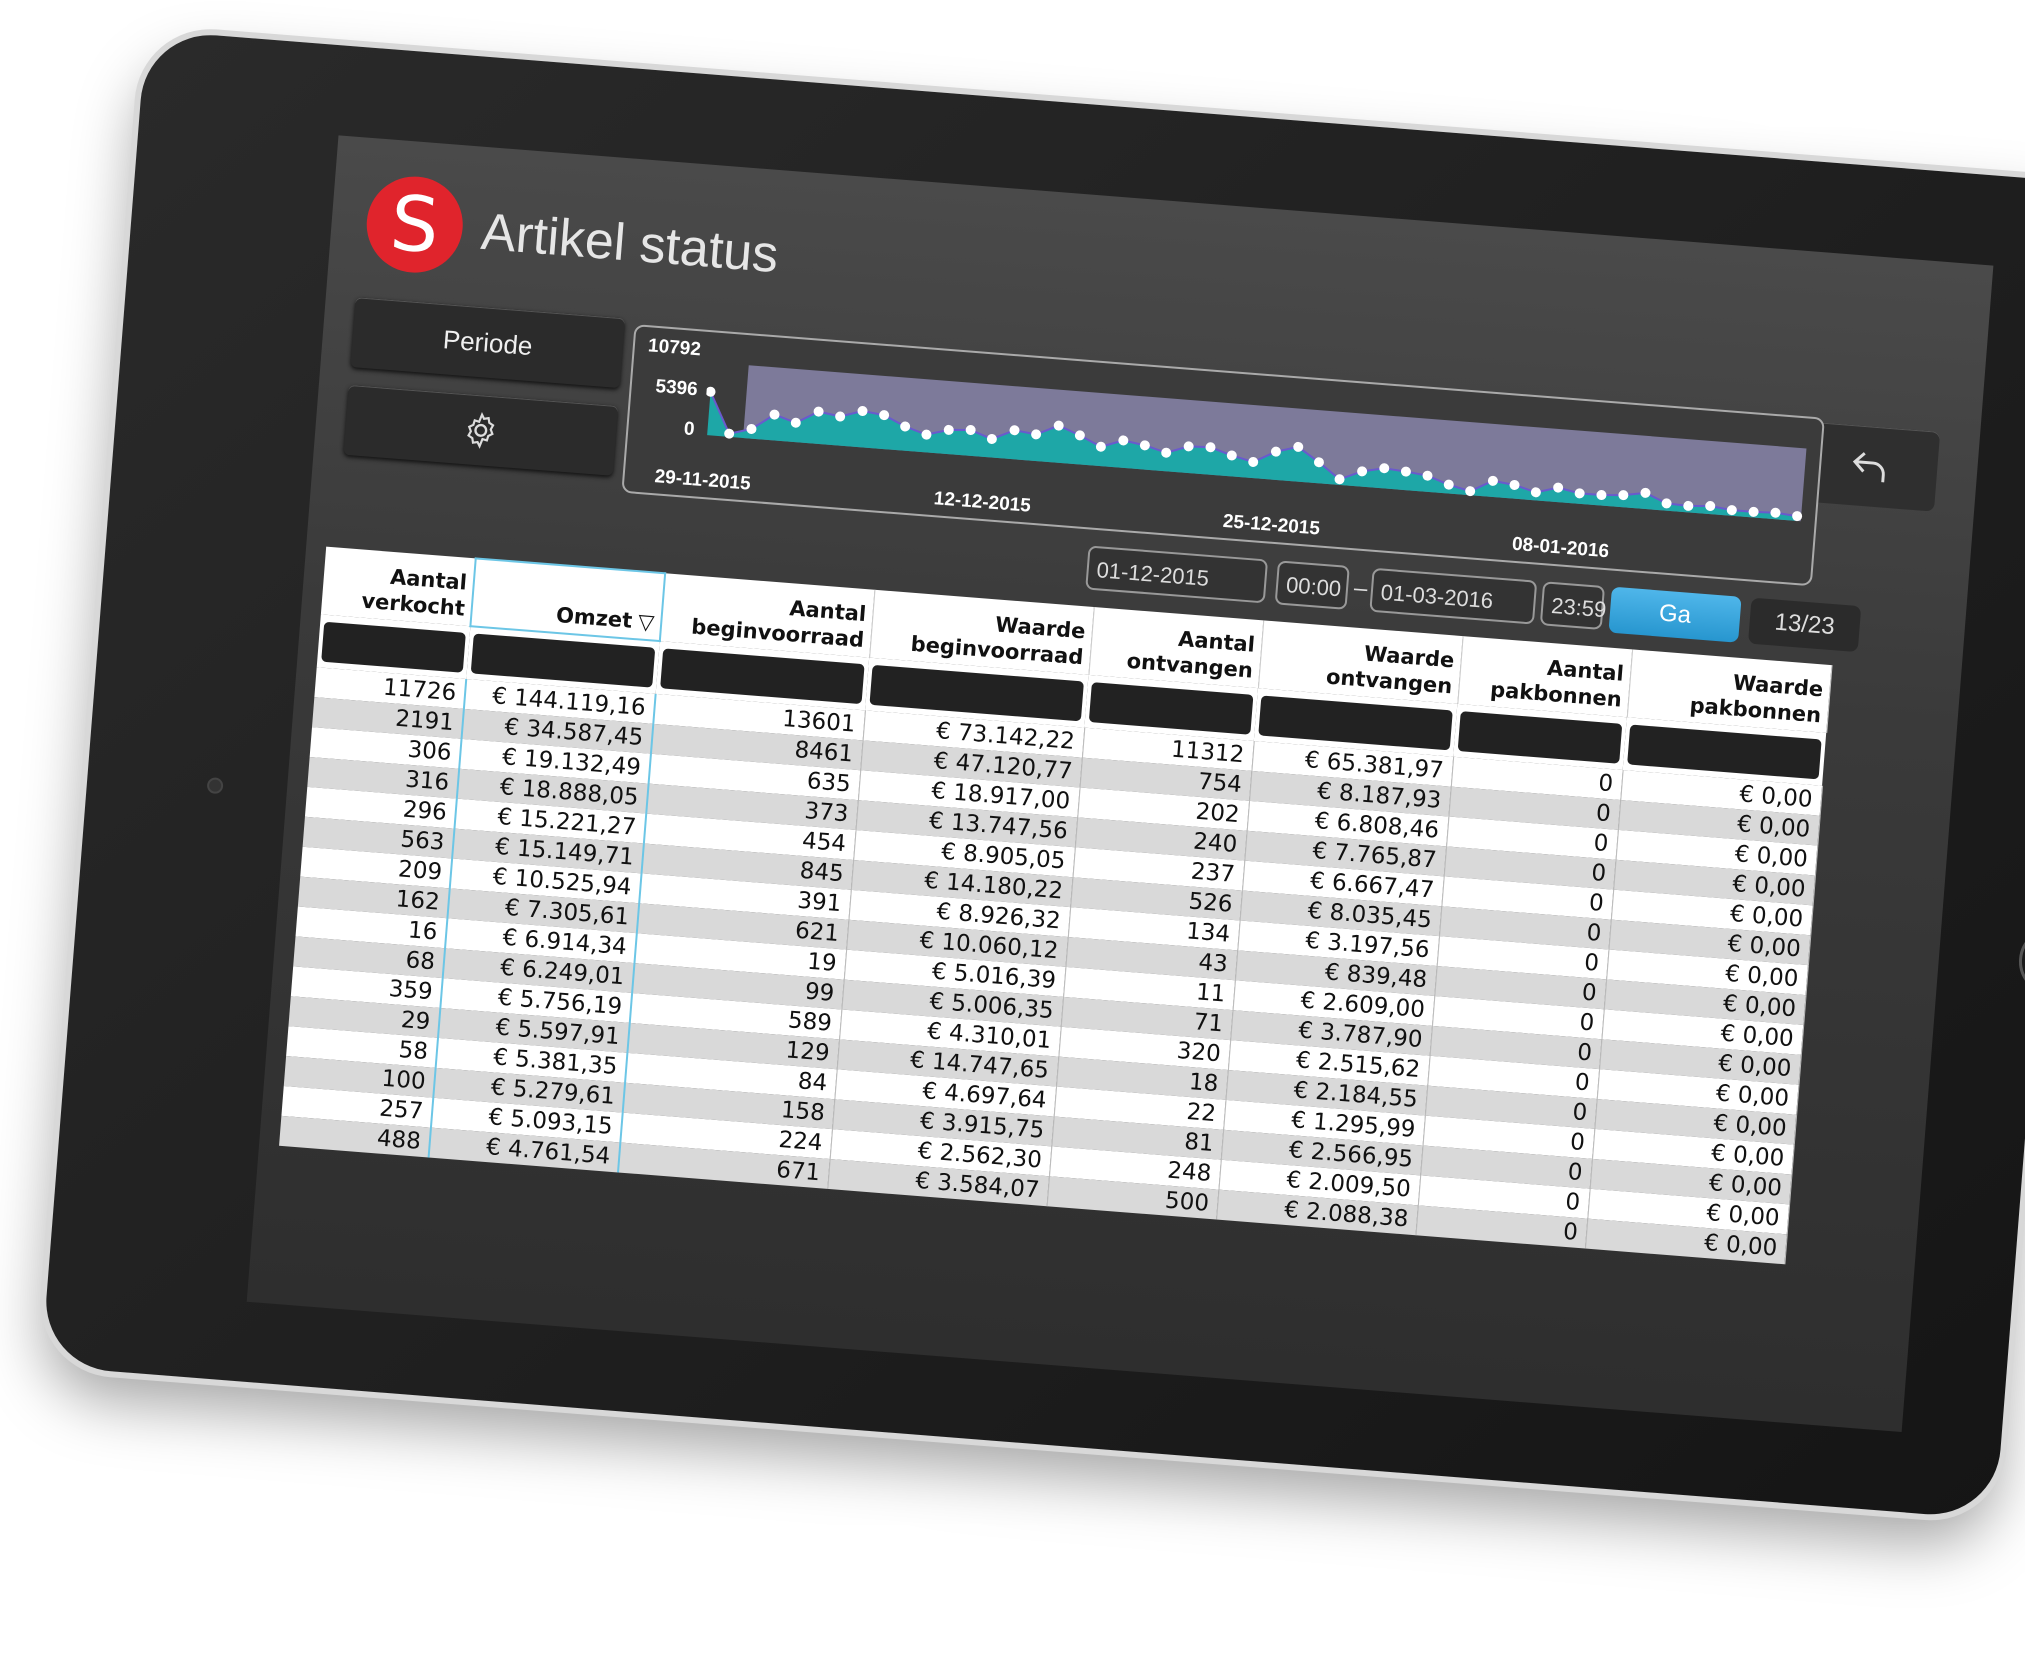  Describe the element at coordinates (1675, 614) in the screenshot. I see `go-button: Ga` at that location.